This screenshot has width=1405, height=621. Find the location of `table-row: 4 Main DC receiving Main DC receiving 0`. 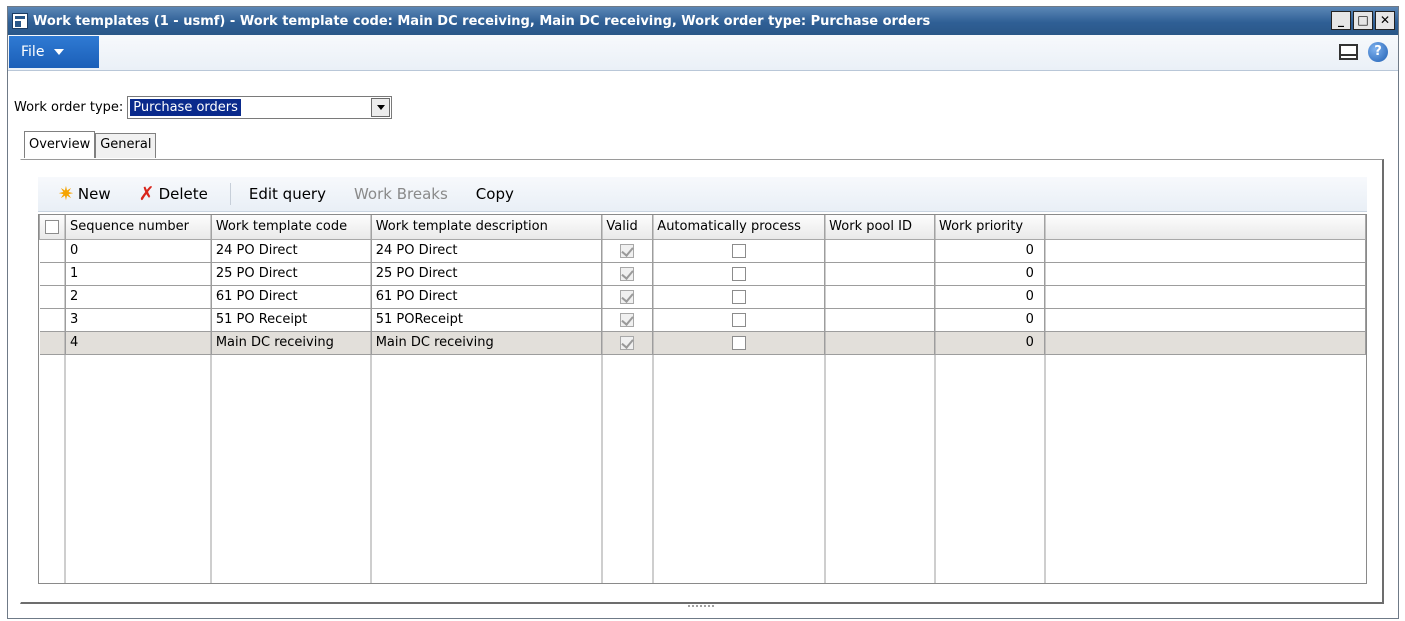

table-row: 4 Main DC receiving Main DC receiving 0 is located at coordinates (702, 343).